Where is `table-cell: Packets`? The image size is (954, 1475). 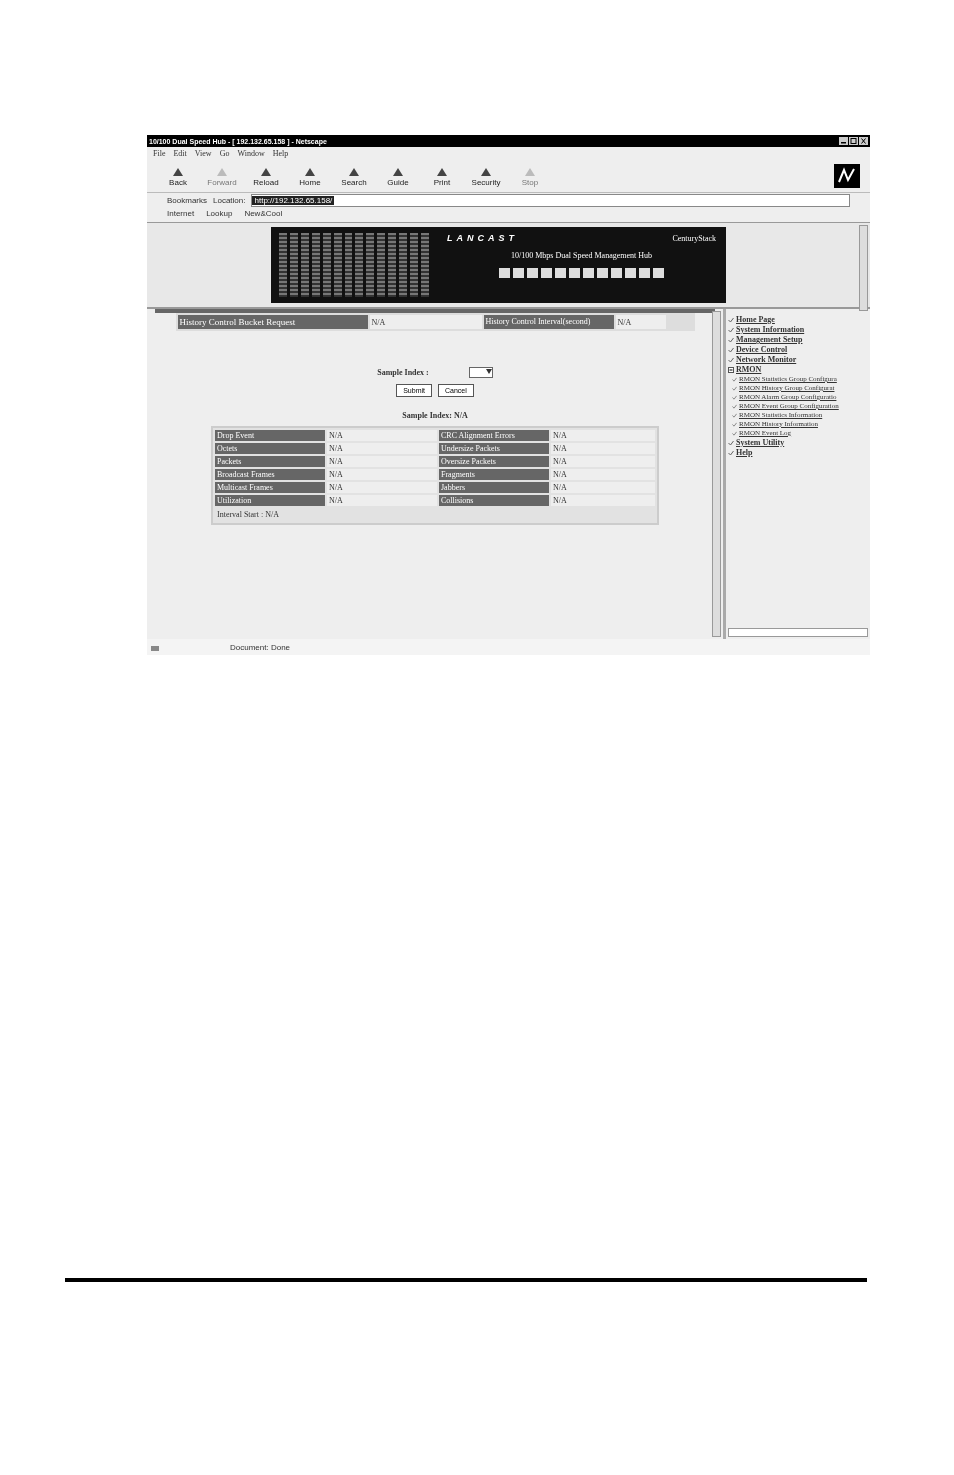 table-cell: Packets is located at coordinates (270, 461).